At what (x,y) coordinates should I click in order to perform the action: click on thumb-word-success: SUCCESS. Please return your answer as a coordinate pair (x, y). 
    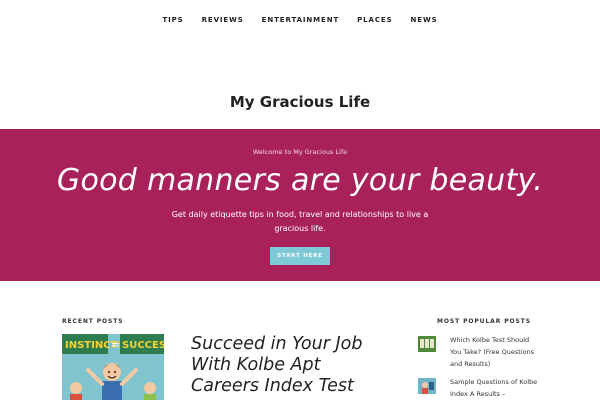
    Looking at the image, I should click on (143, 345).